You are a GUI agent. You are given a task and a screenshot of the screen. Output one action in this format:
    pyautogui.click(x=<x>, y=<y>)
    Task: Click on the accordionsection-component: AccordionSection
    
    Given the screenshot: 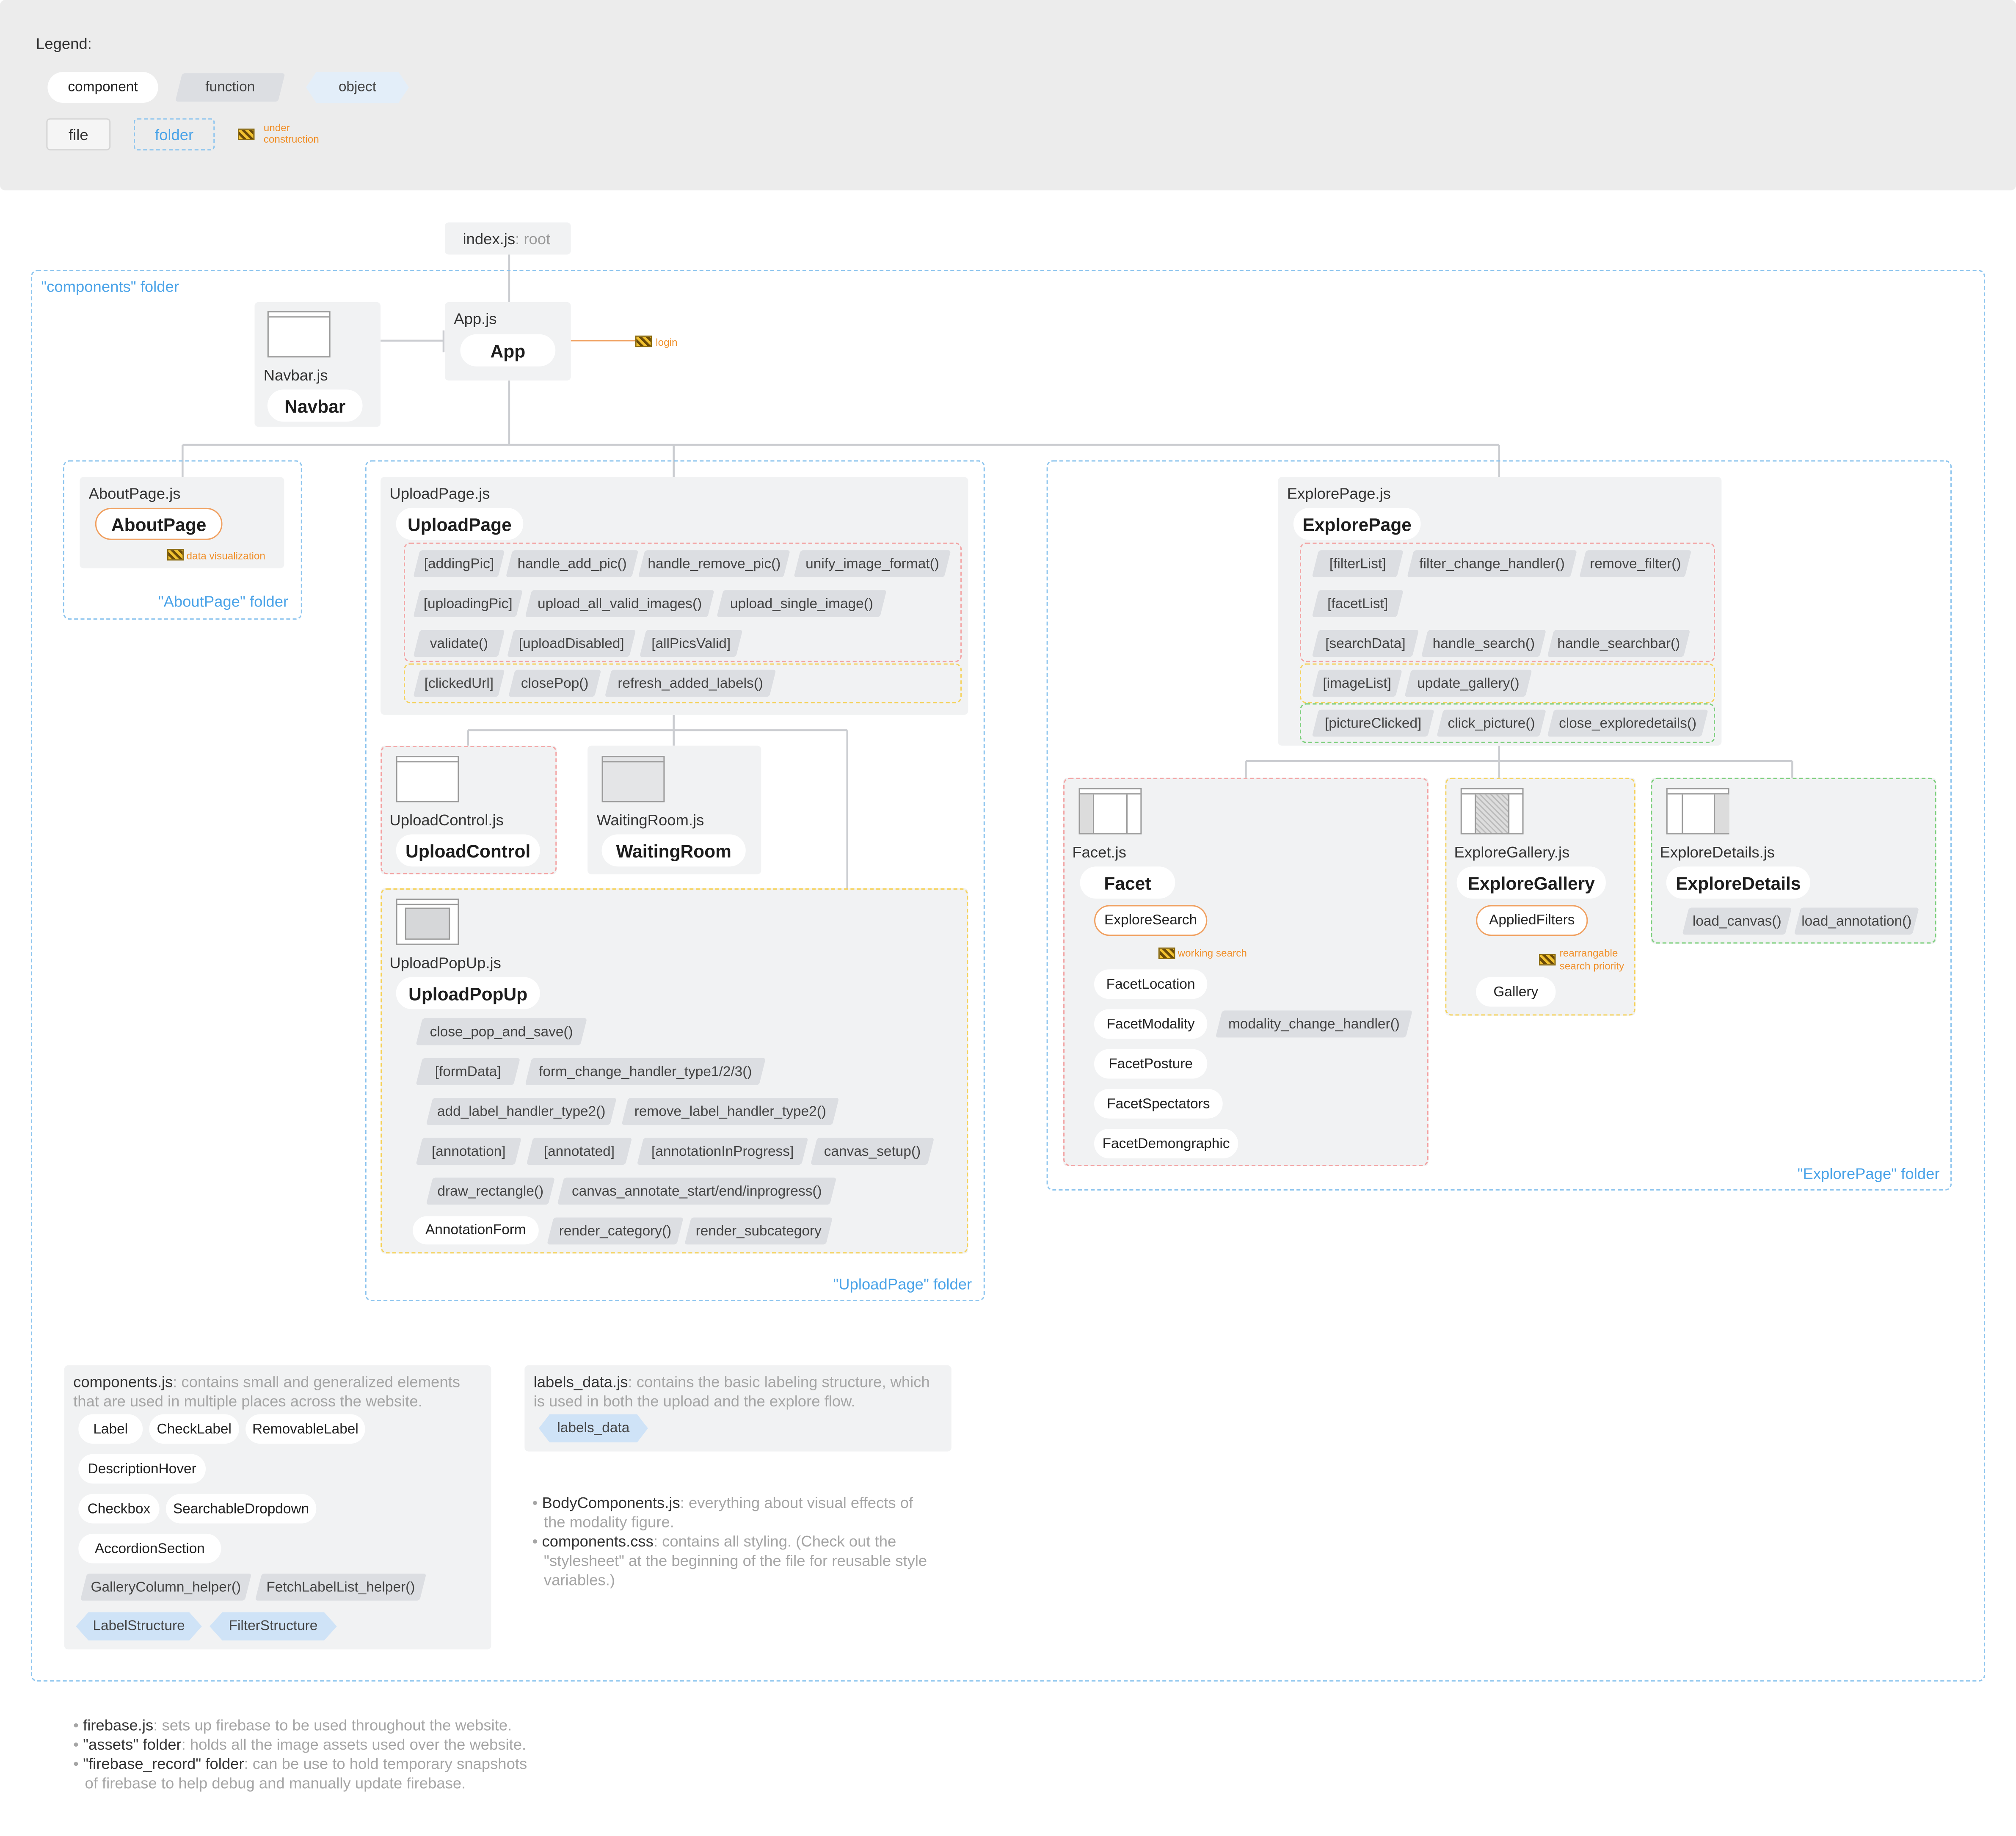 What is the action you would take?
    pyautogui.click(x=150, y=1548)
    